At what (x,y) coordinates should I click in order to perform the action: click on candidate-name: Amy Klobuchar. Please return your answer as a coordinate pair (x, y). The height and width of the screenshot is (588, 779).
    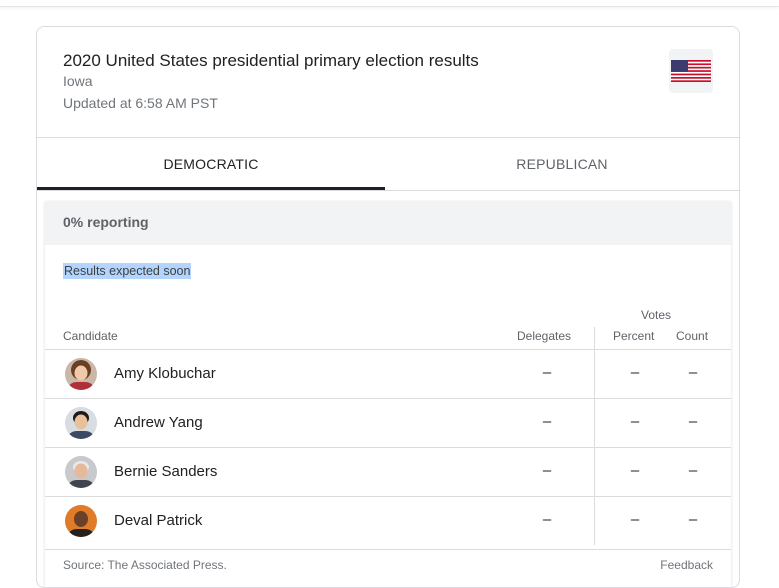
    Looking at the image, I should click on (165, 373).